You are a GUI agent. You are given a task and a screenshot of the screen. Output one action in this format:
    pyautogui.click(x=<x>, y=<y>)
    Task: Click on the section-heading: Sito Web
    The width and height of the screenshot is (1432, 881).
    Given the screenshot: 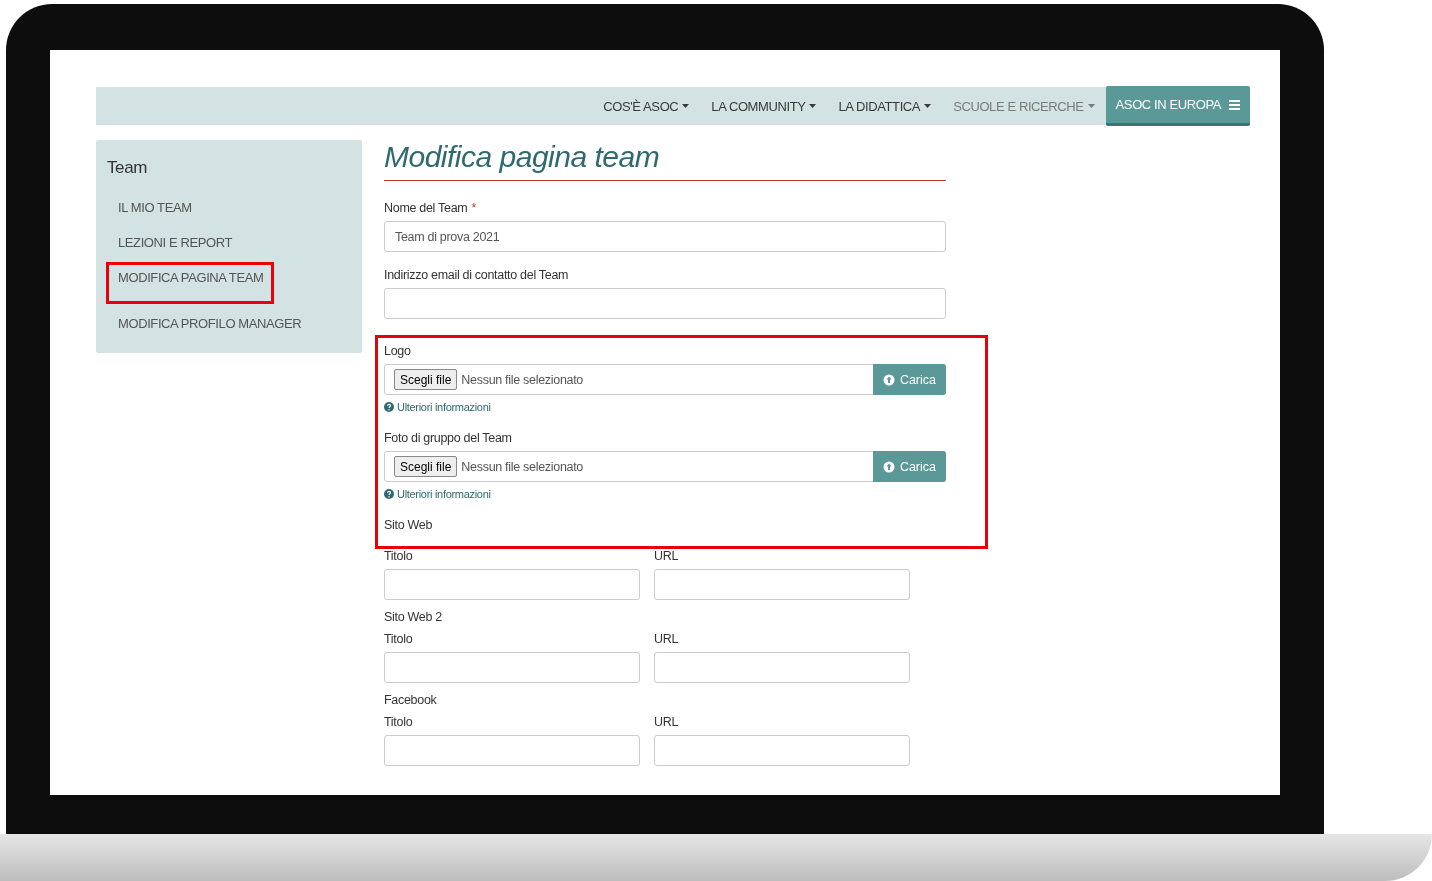 What is the action you would take?
    pyautogui.click(x=409, y=525)
    